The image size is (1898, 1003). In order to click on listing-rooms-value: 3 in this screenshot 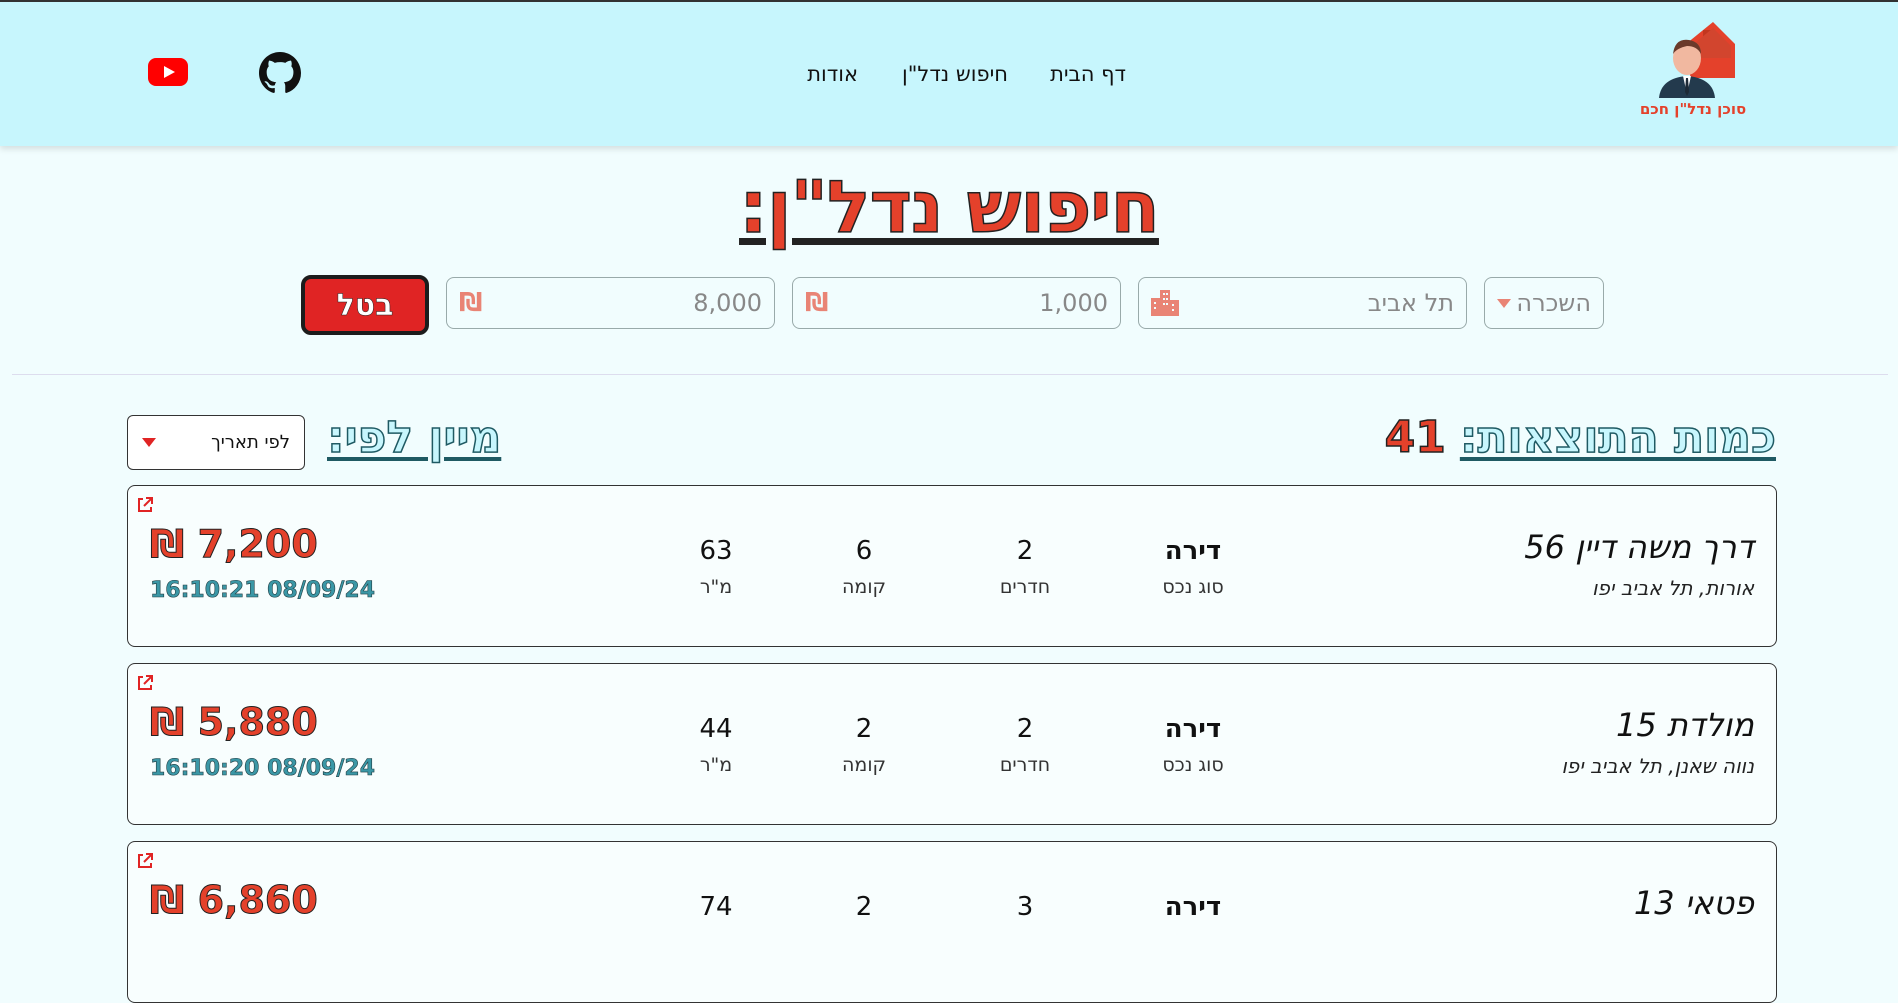, I will do `click(1025, 907)`.